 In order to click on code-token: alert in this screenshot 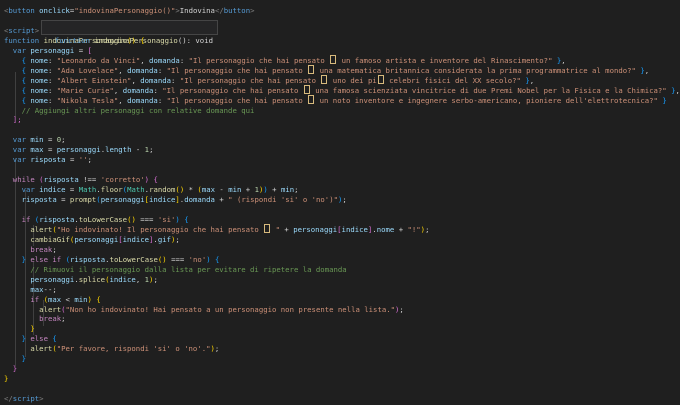, I will do `click(50, 309)`.